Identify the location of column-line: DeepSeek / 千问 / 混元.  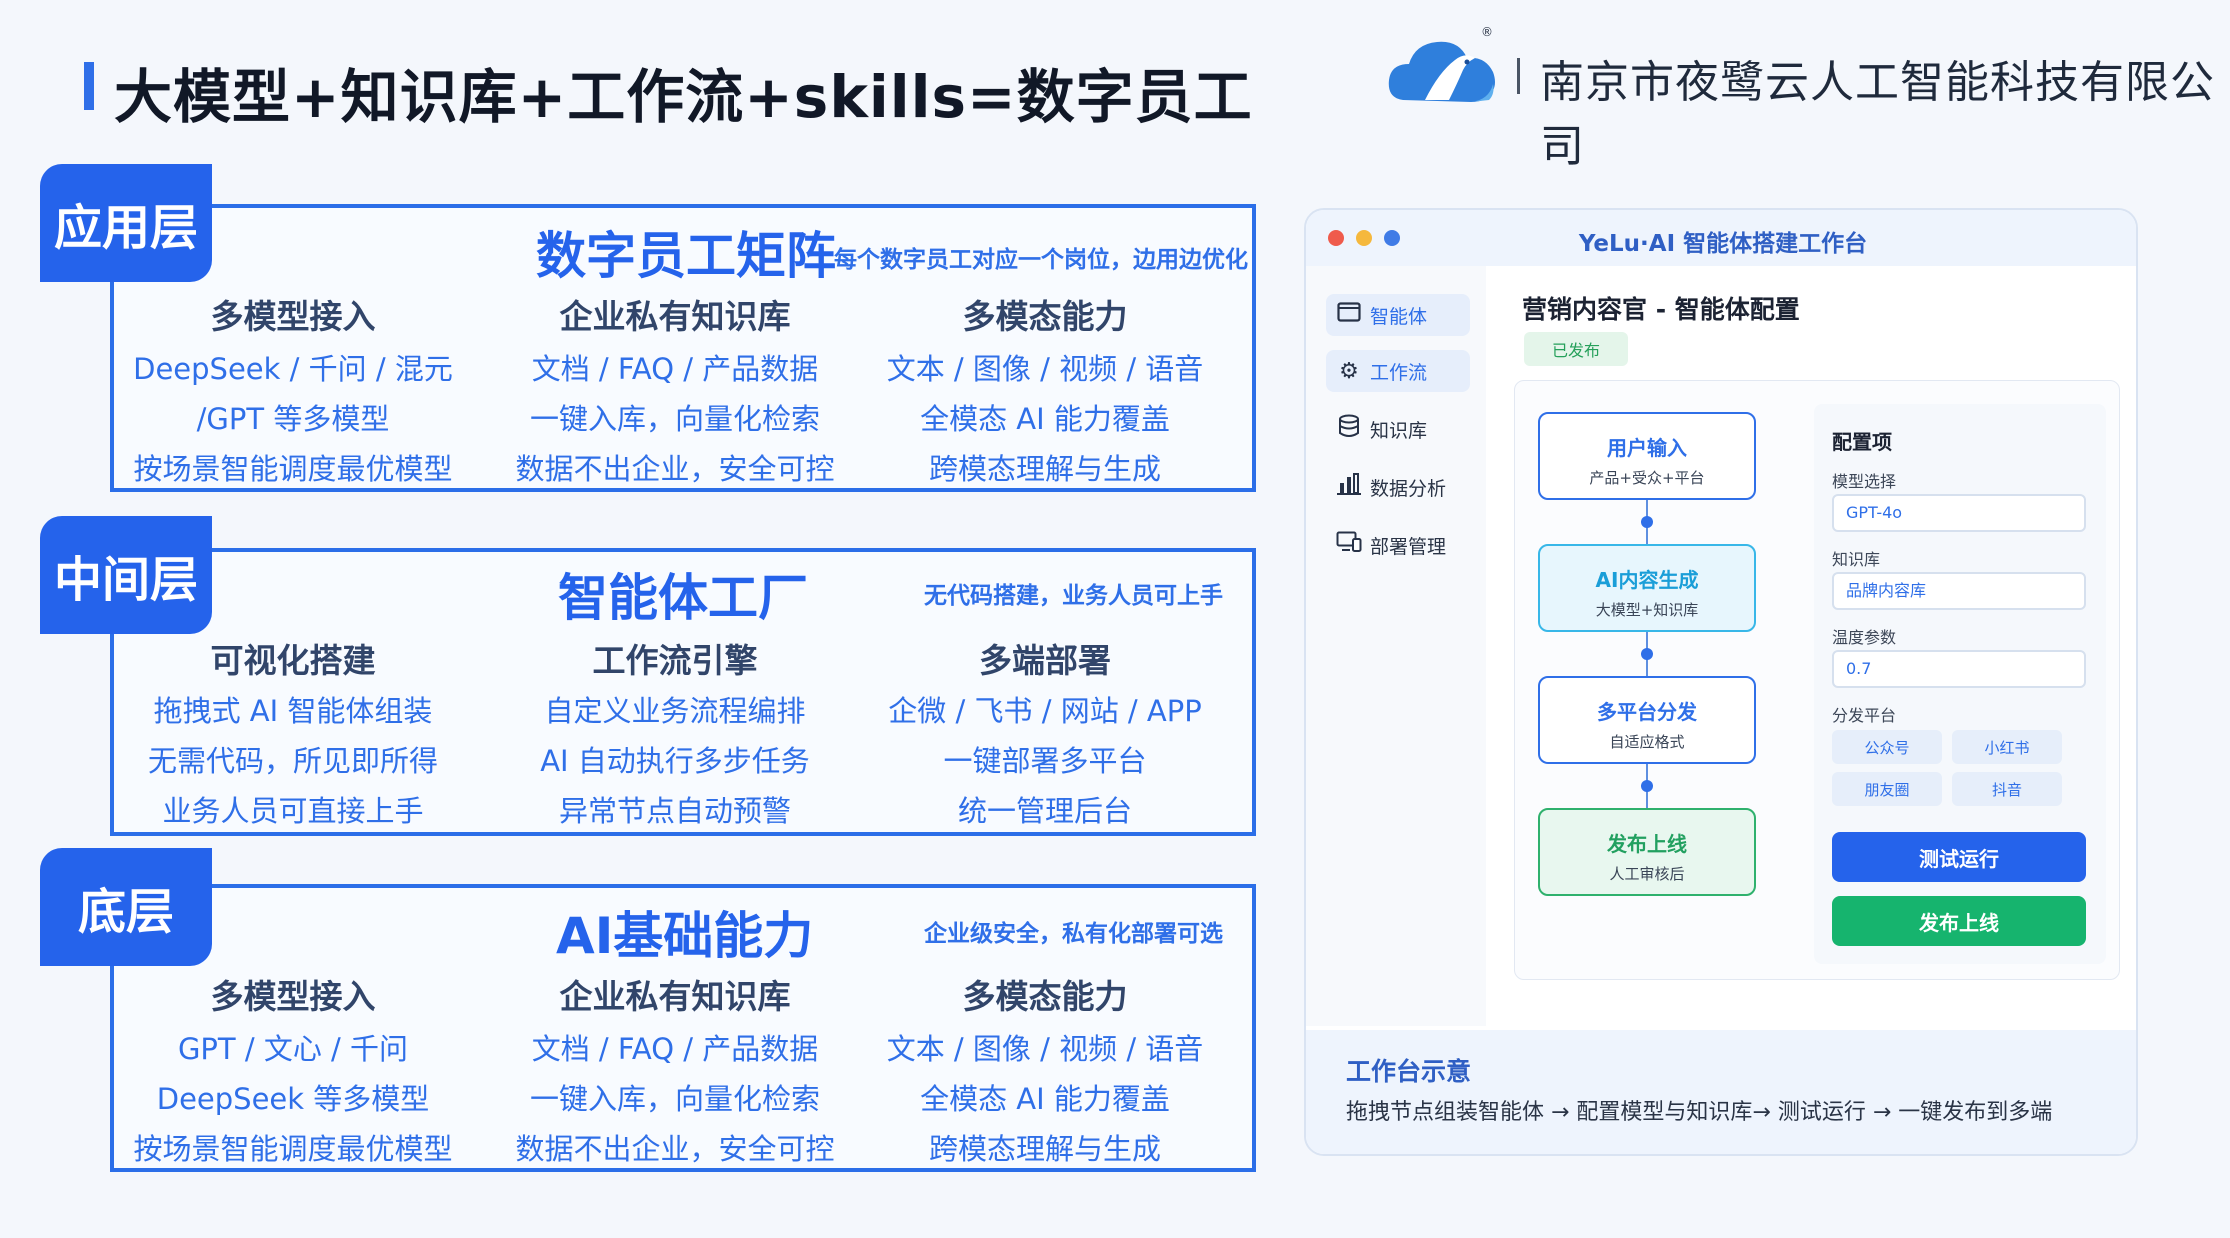
(293, 369).